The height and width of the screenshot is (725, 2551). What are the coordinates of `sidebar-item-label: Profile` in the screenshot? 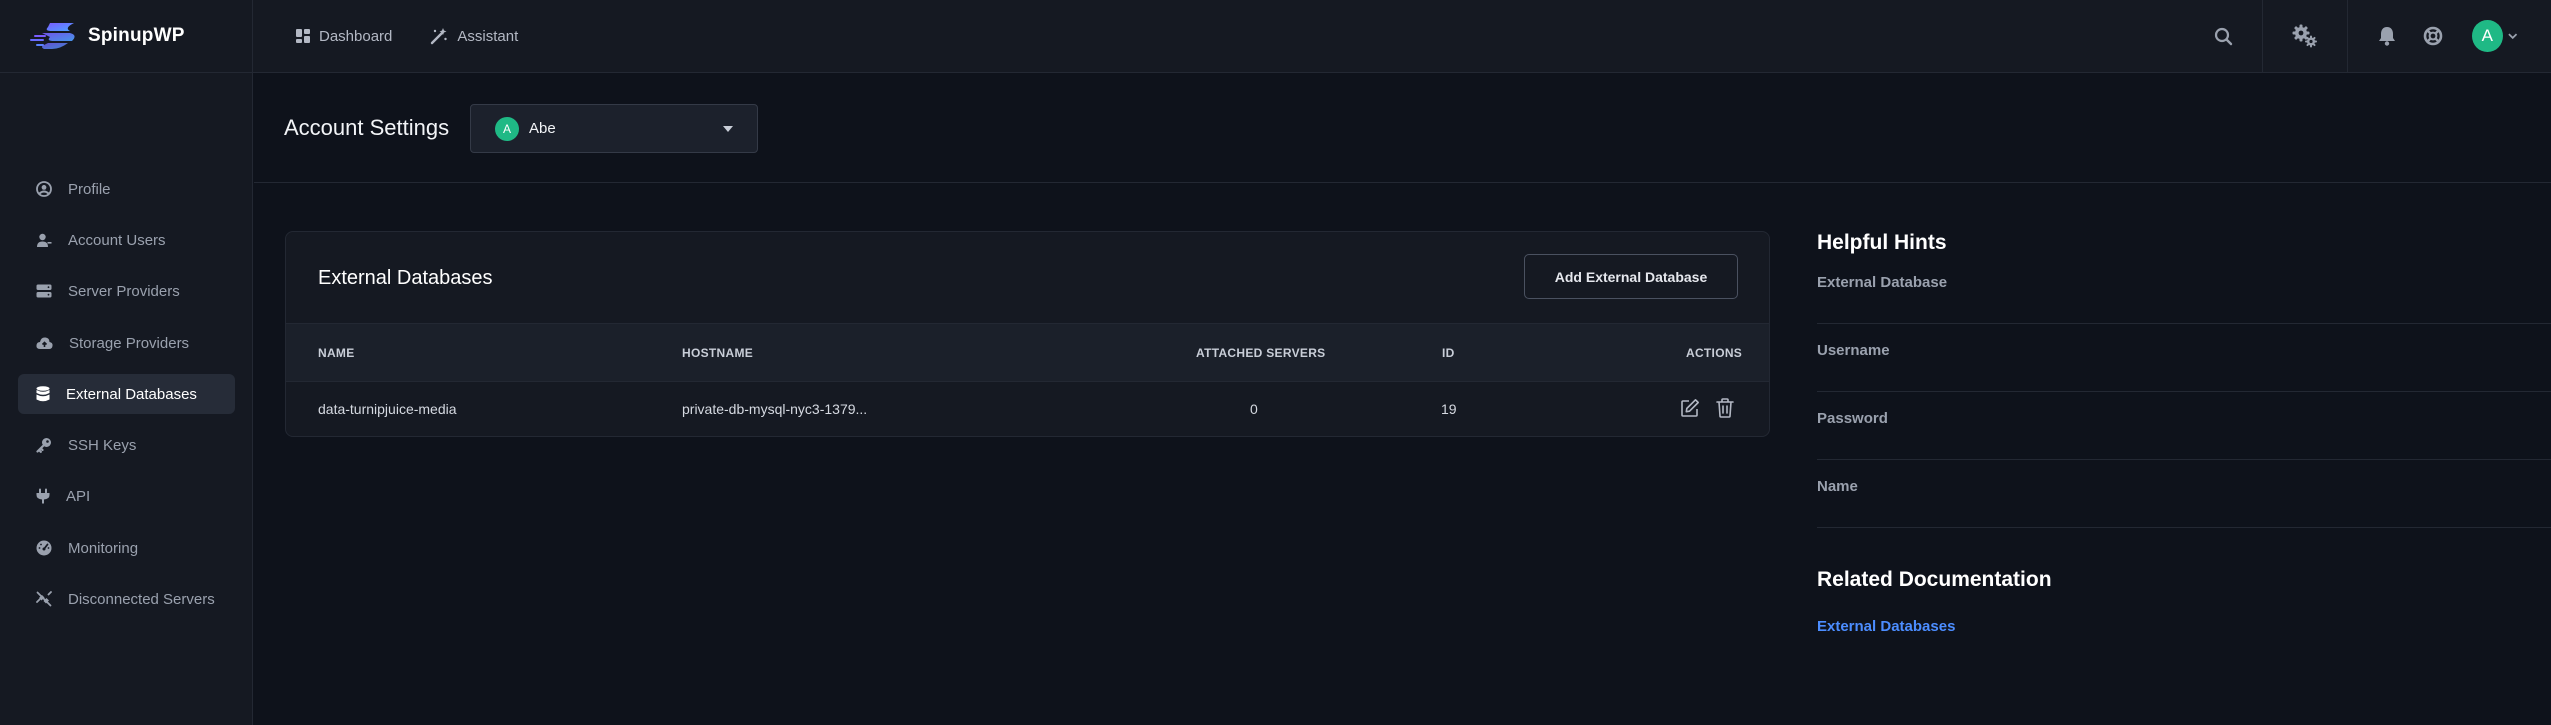 It's located at (89, 189).